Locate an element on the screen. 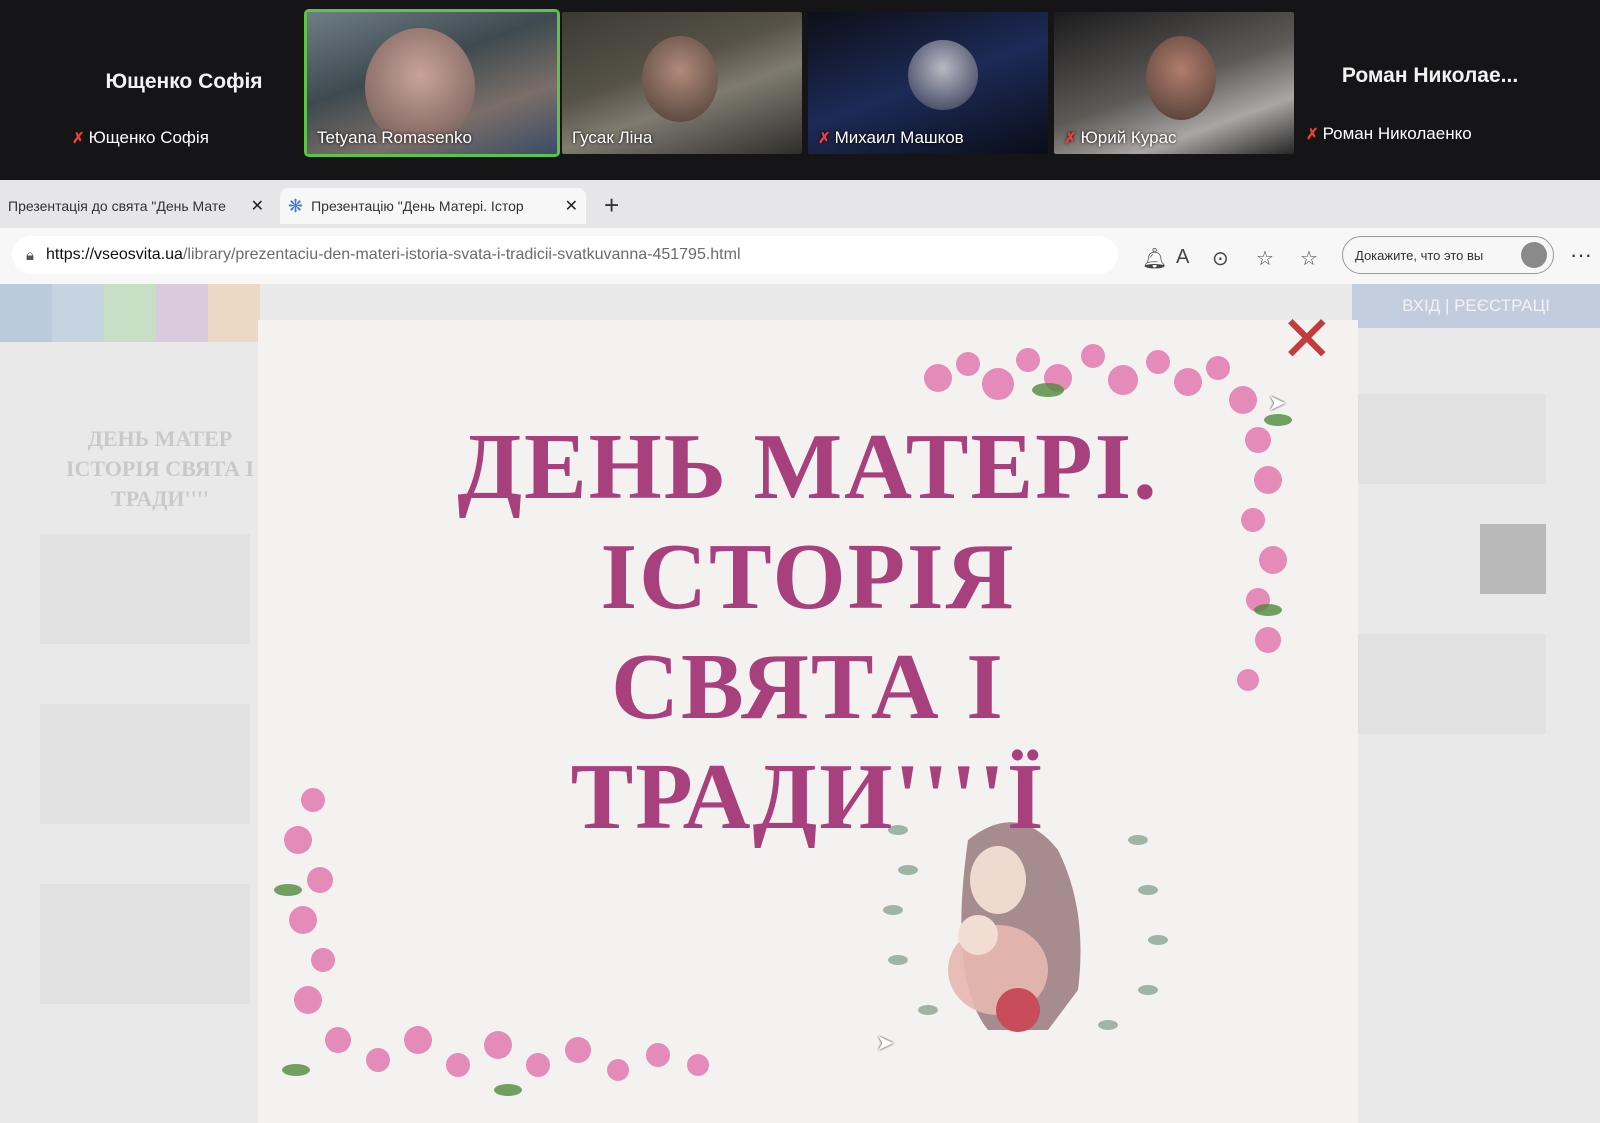 The image size is (1600, 1123). background-slide-title: ДЕНЬ МАТЕР ІСТОРІЯ СВЯТА І ТРАДИ'''' is located at coordinates (160, 468).